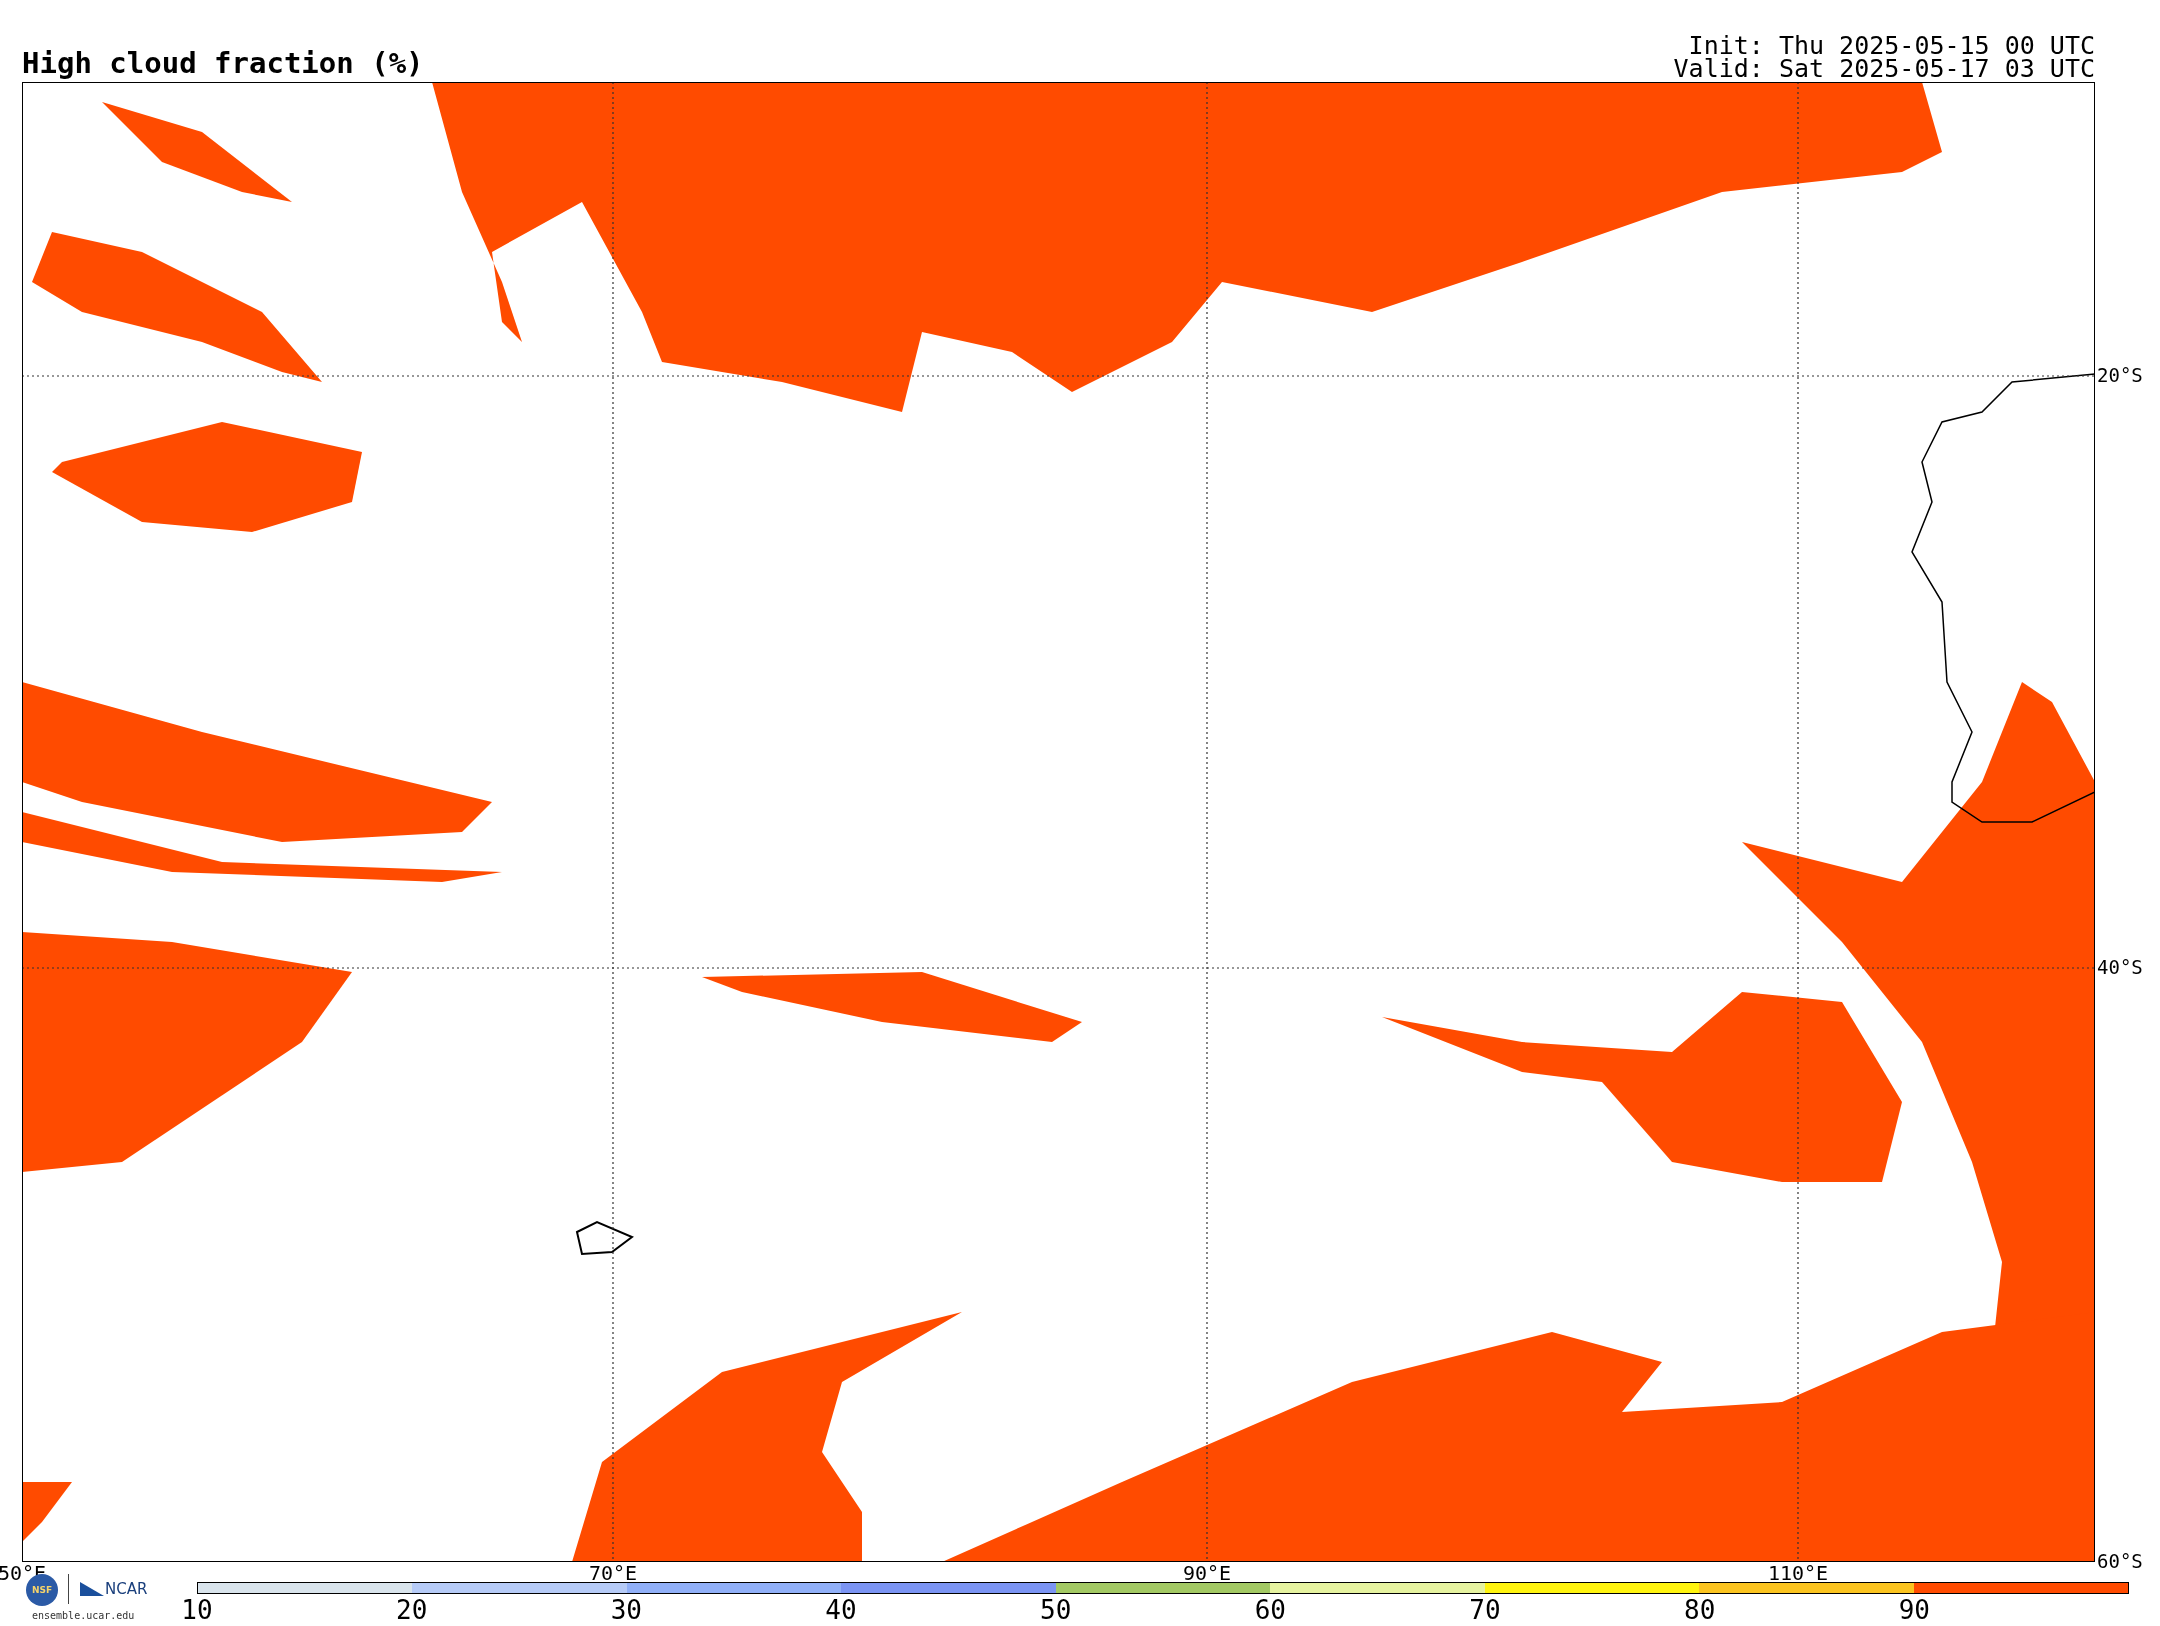  I want to click on init-time: Init: Thu 2025-05-15 00 UTC, so click(1891, 45).